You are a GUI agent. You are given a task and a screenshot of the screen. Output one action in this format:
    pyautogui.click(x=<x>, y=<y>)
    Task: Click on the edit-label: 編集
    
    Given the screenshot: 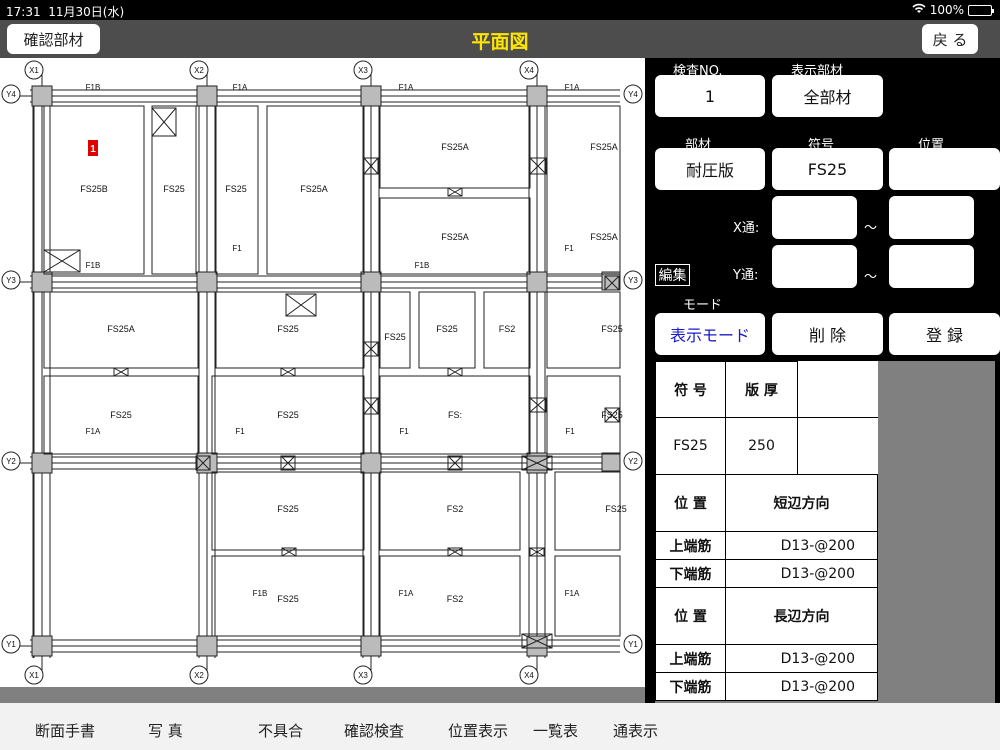 What is the action you would take?
    pyautogui.click(x=672, y=275)
    